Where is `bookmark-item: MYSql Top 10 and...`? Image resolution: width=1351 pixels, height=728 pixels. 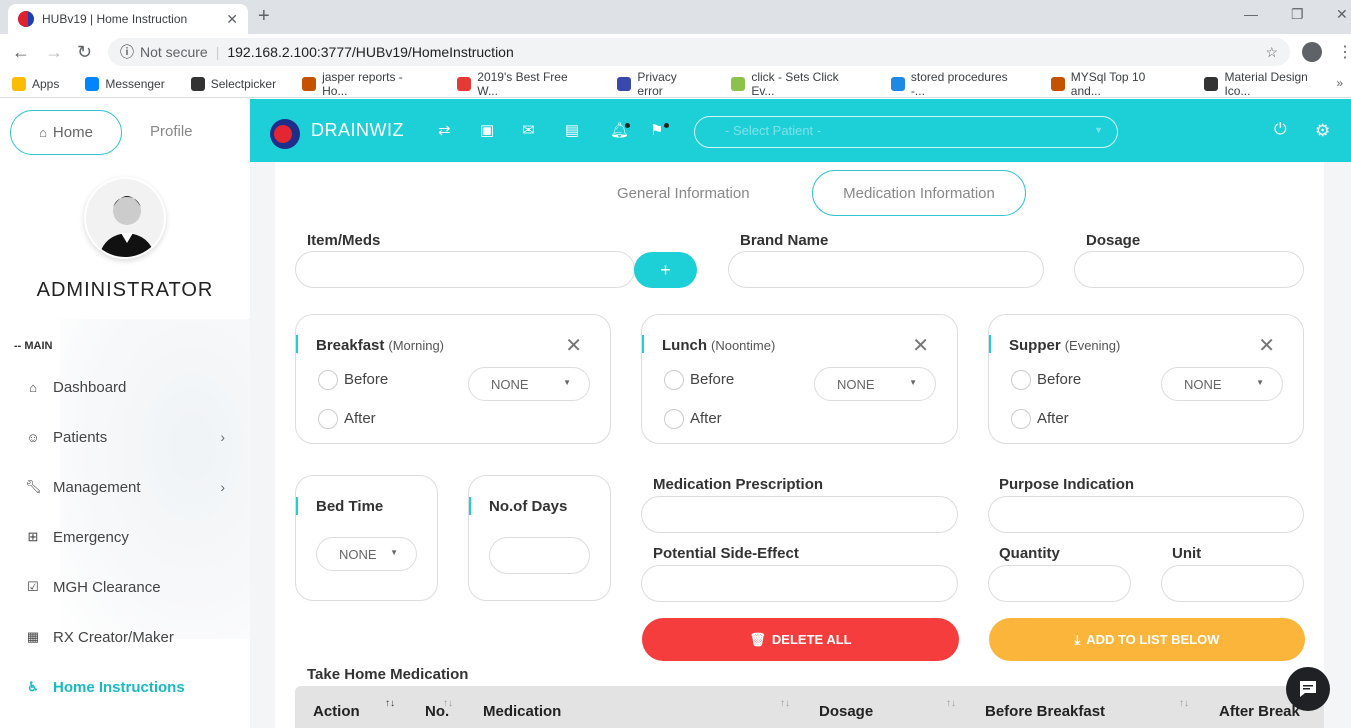
bookmark-item: MYSql Top 10 and... is located at coordinates (1114, 84).